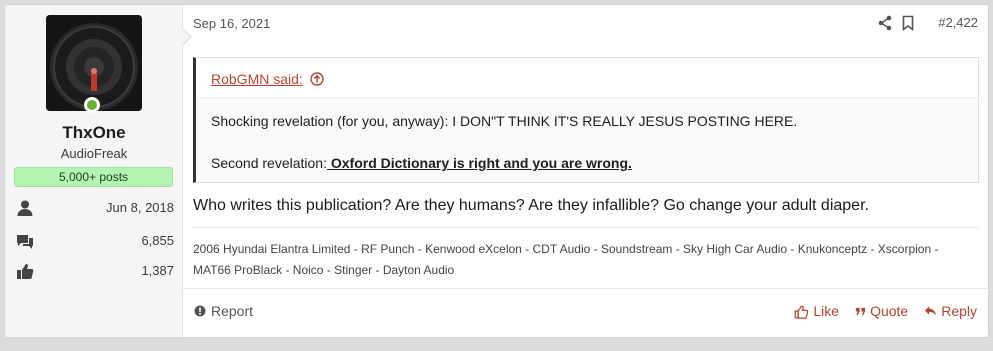  Describe the element at coordinates (931, 311) in the screenshot. I see `reply-icon` at that location.